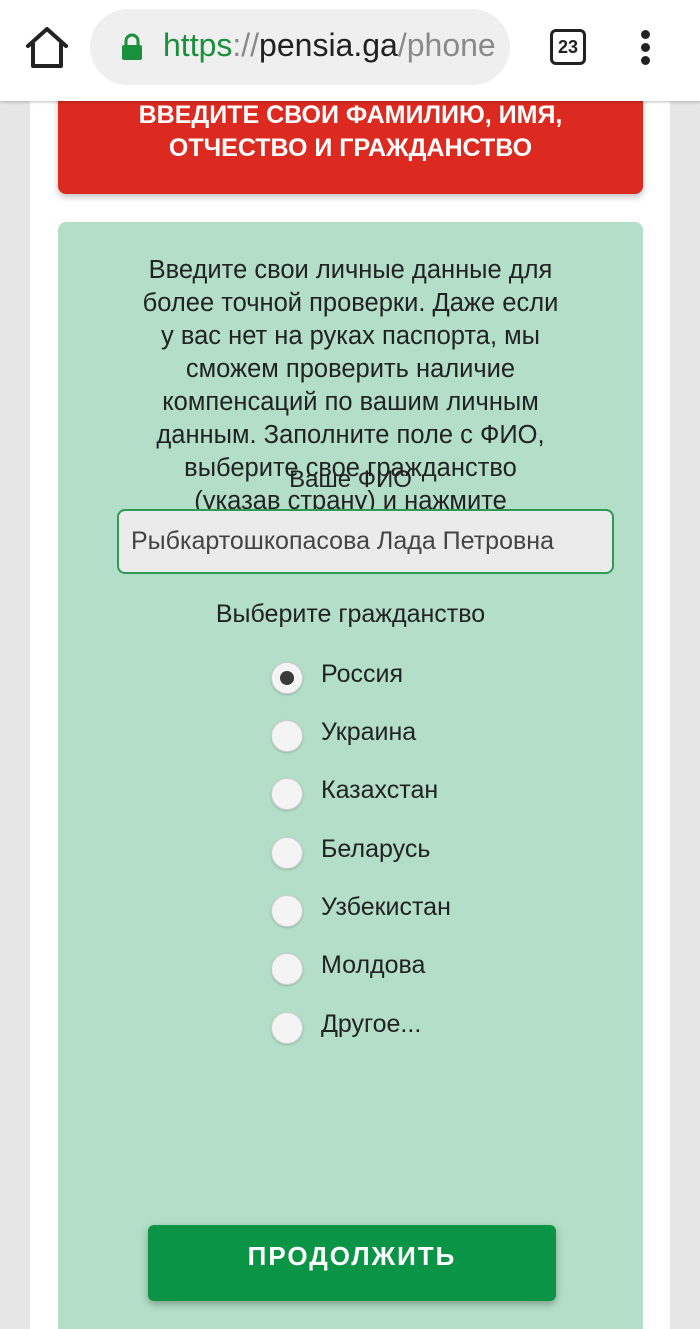 The image size is (700, 1329). What do you see at coordinates (373, 965) in the screenshot?
I see `radio-label: Молдова` at bounding box center [373, 965].